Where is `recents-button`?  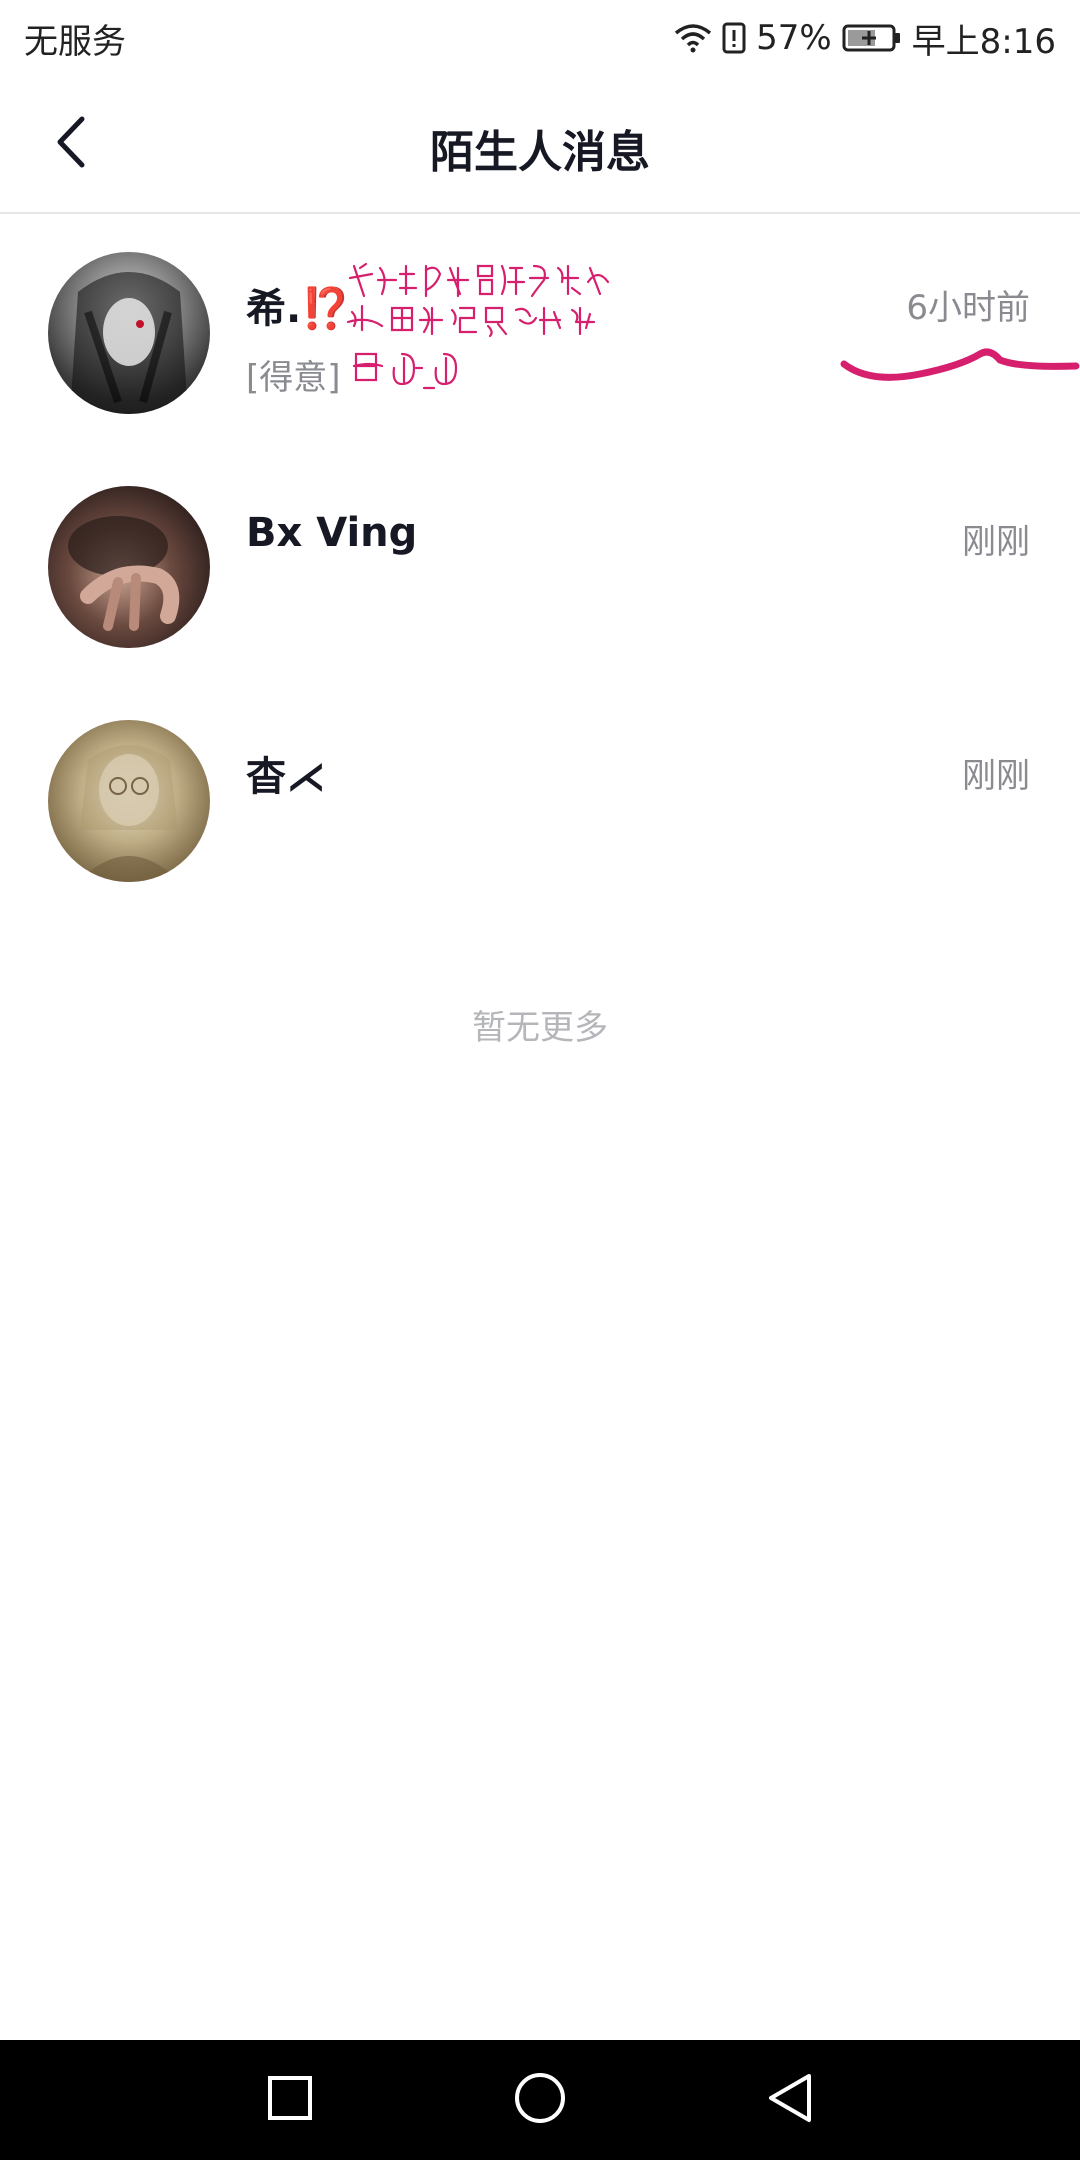 recents-button is located at coordinates (290, 2100).